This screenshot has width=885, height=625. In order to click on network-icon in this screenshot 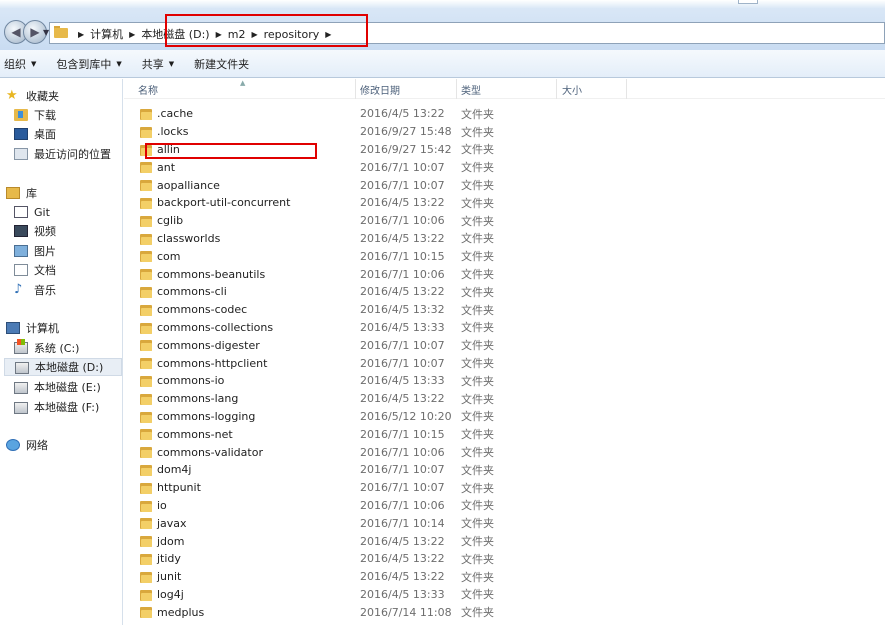, I will do `click(13, 445)`.